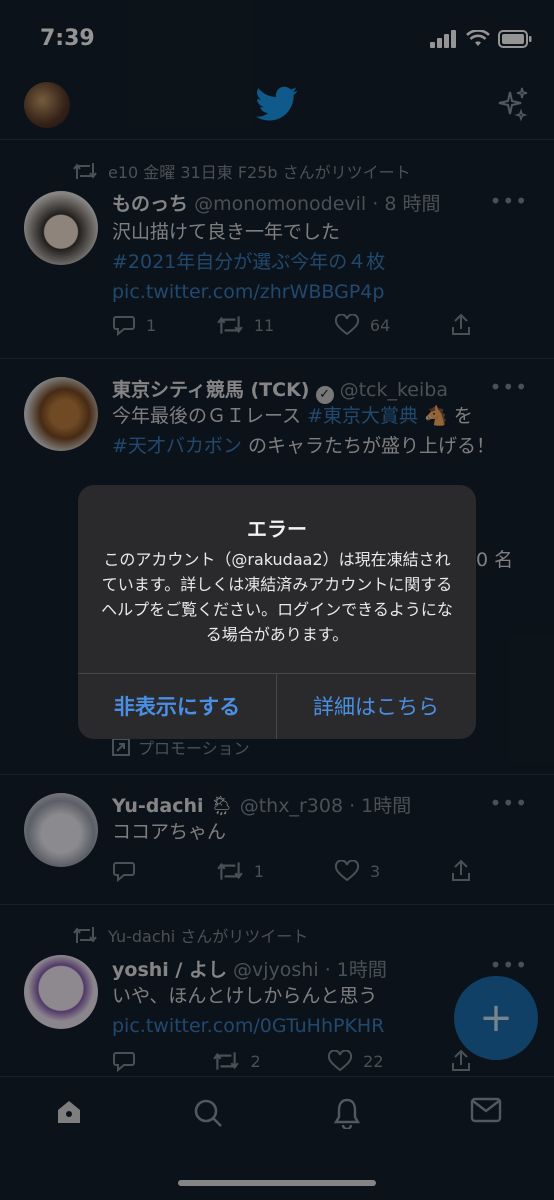 Image resolution: width=554 pixels, height=1200 pixels. What do you see at coordinates (276, 970) in the screenshot?
I see `user-handle: @vjyoshi` at bounding box center [276, 970].